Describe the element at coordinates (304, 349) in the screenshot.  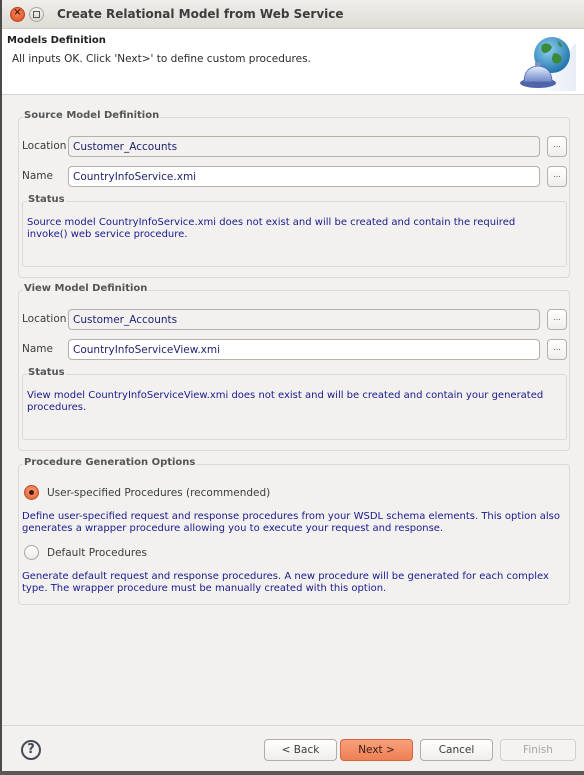
I see `view-name-field` at that location.